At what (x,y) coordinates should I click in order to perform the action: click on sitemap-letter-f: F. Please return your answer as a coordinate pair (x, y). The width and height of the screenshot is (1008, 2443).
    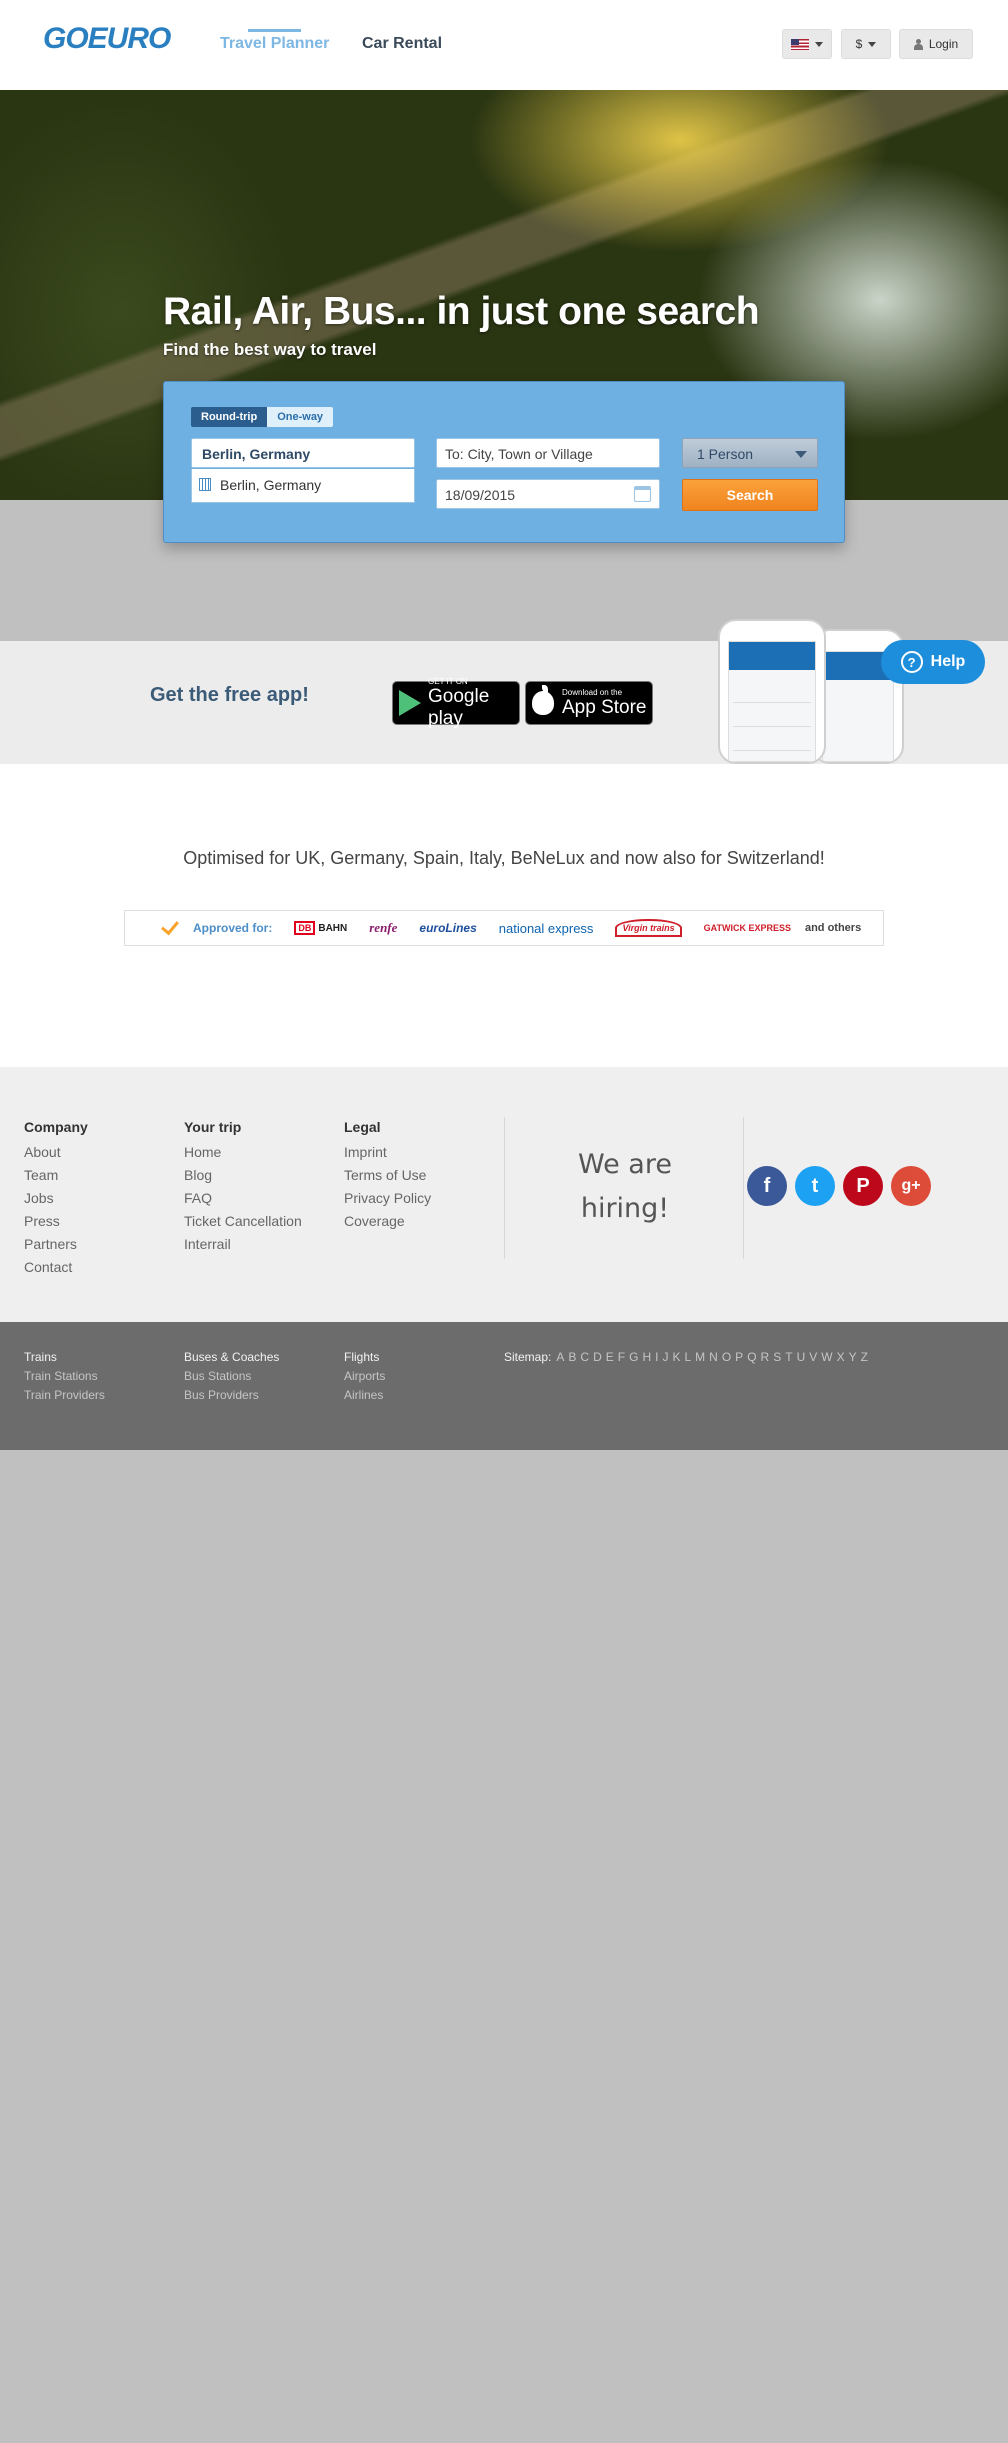
    Looking at the image, I should click on (621, 1357).